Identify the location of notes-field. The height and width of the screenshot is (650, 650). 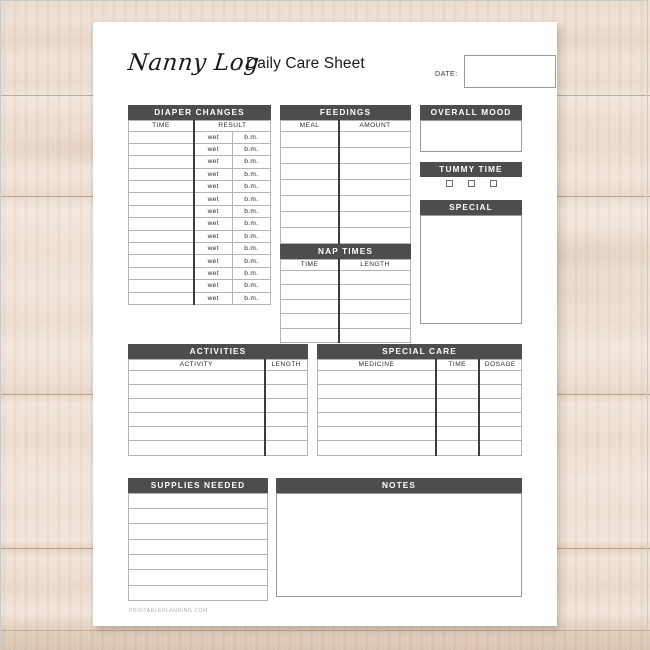
(399, 544).